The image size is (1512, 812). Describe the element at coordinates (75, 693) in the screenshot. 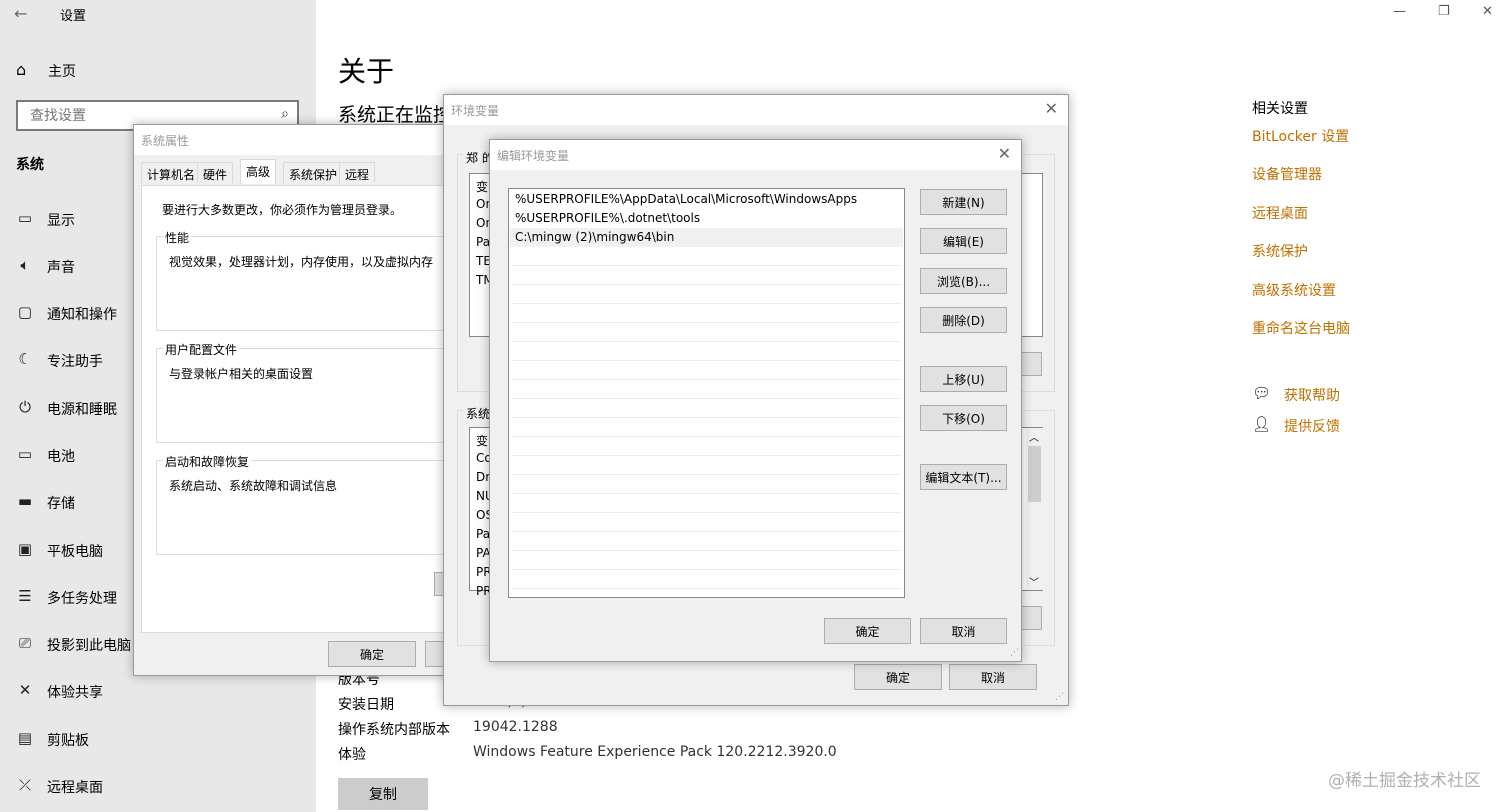

I see `nav-item-label: 体验共享` at that location.